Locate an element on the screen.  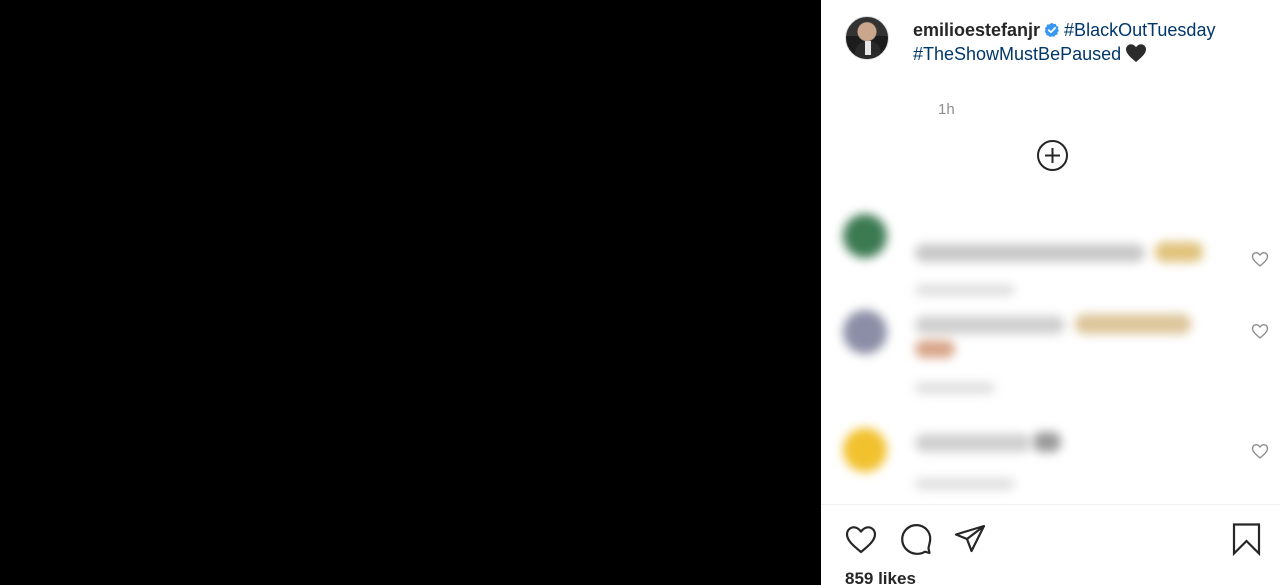
black-heart-emoji-icon is located at coordinates (1136, 53).